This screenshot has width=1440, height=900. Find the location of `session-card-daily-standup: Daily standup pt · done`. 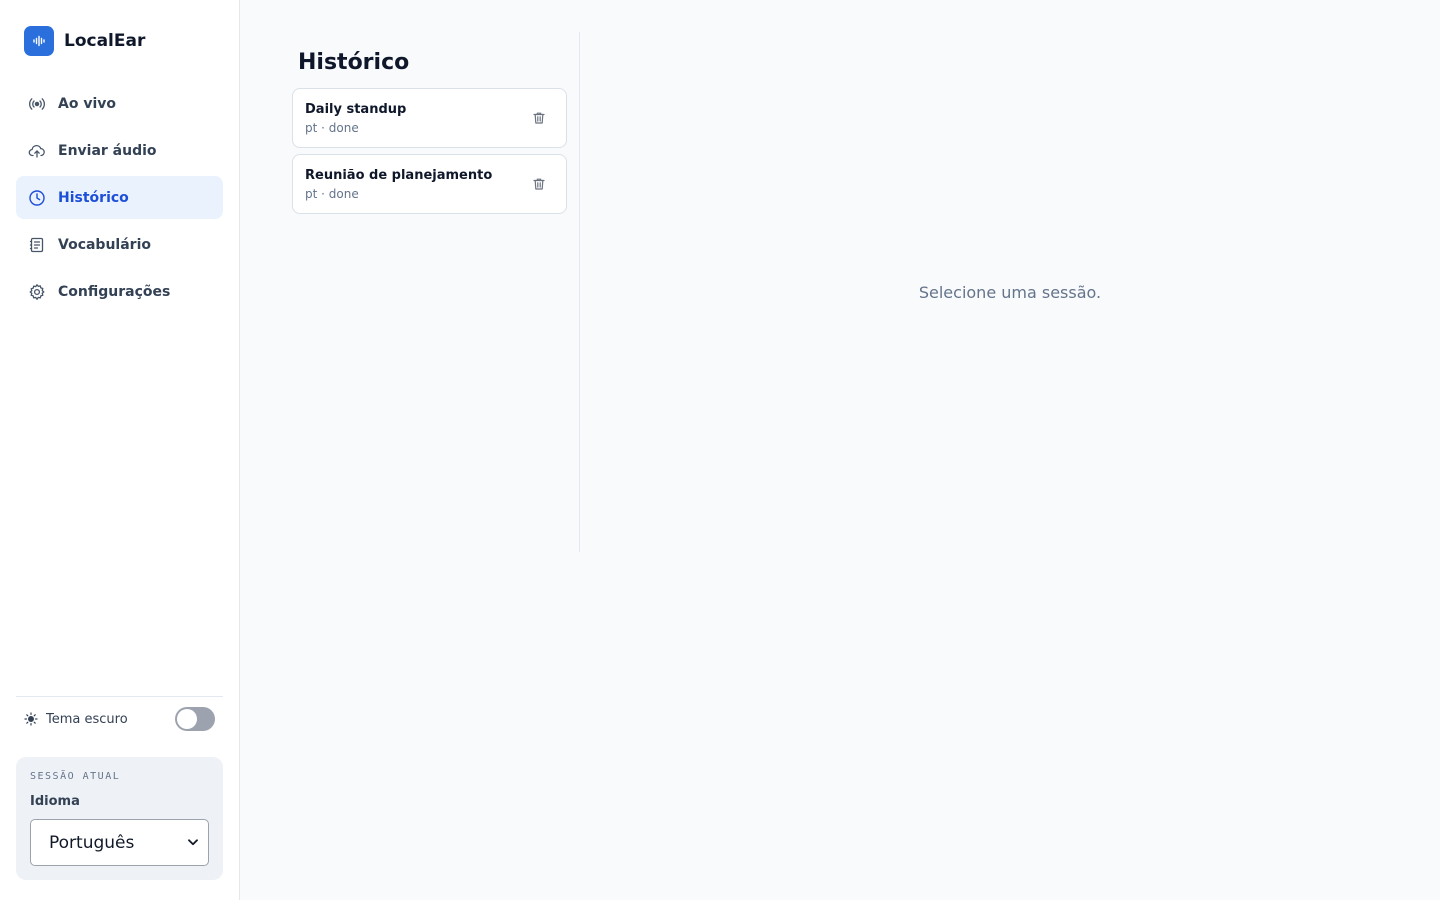

session-card-daily-standup: Daily standup pt · done is located at coordinates (429, 118).